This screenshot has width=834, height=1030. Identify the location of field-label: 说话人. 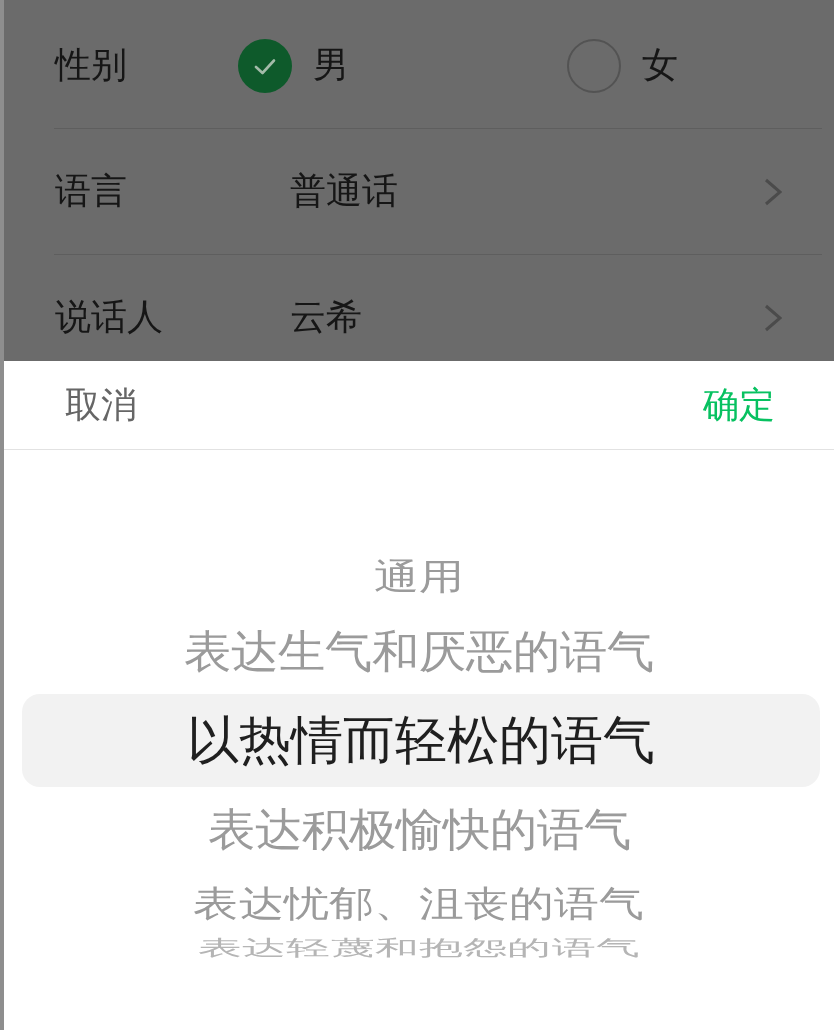
(109, 317).